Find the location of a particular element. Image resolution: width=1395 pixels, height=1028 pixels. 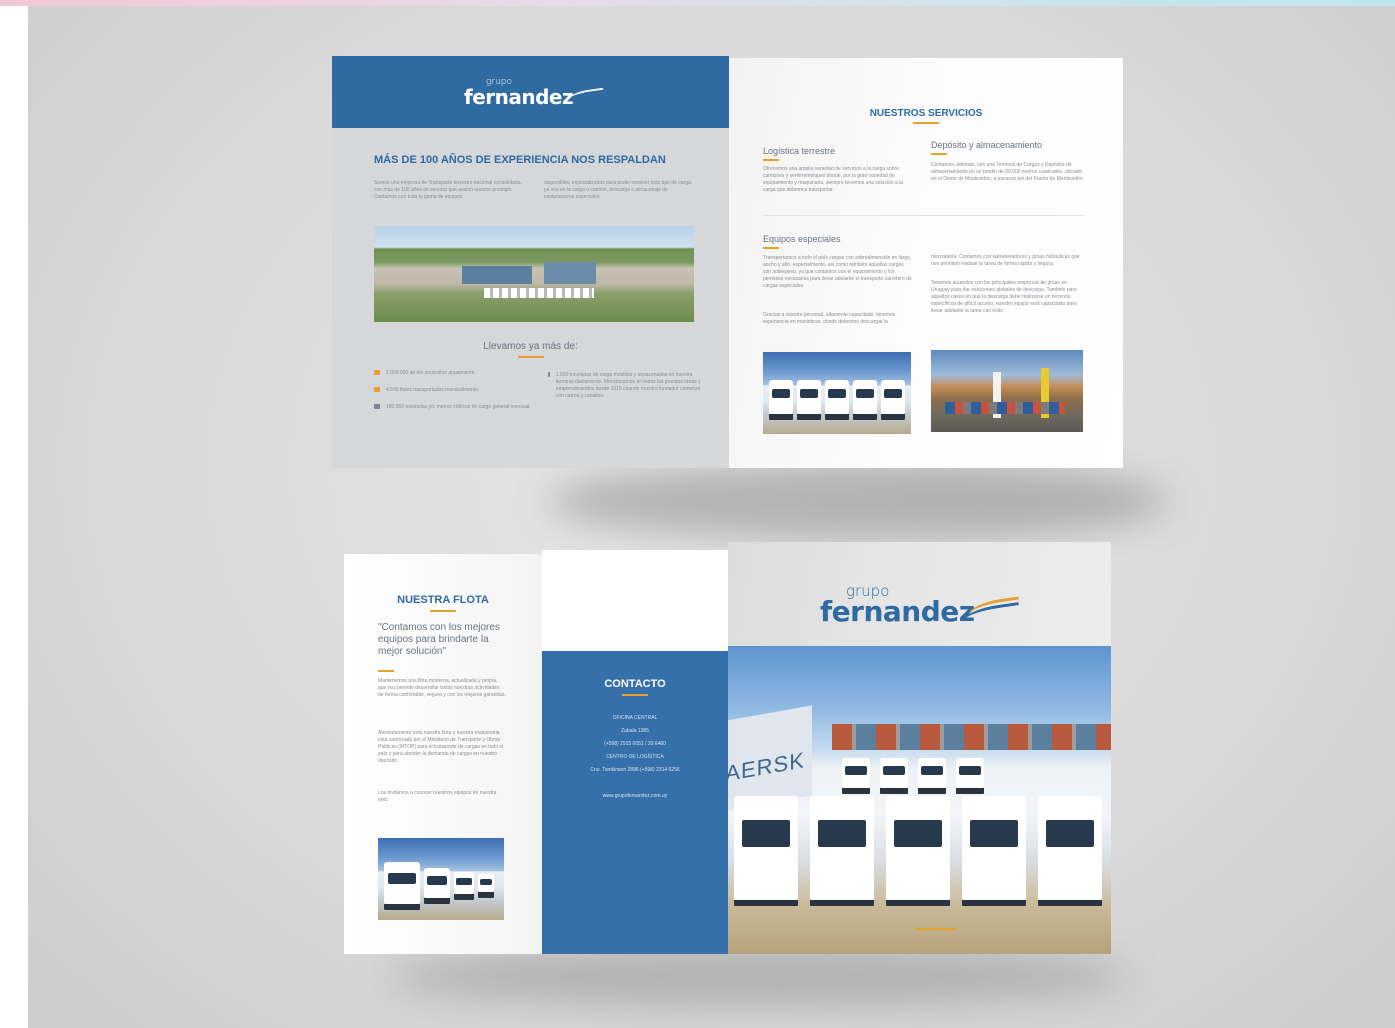

top-brochure-shadow is located at coordinates (858, 501).